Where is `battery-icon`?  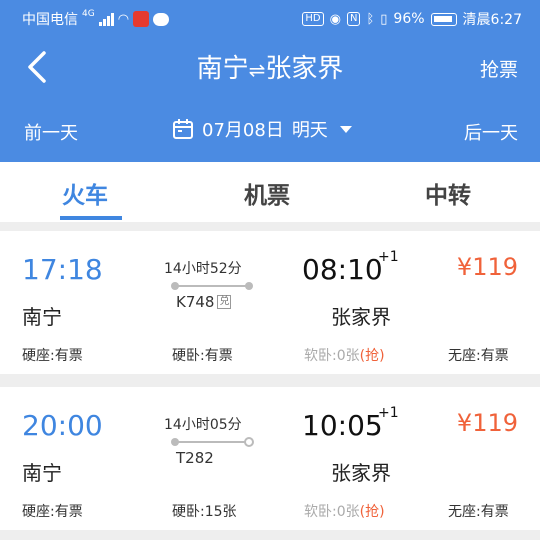 battery-icon is located at coordinates (443, 19).